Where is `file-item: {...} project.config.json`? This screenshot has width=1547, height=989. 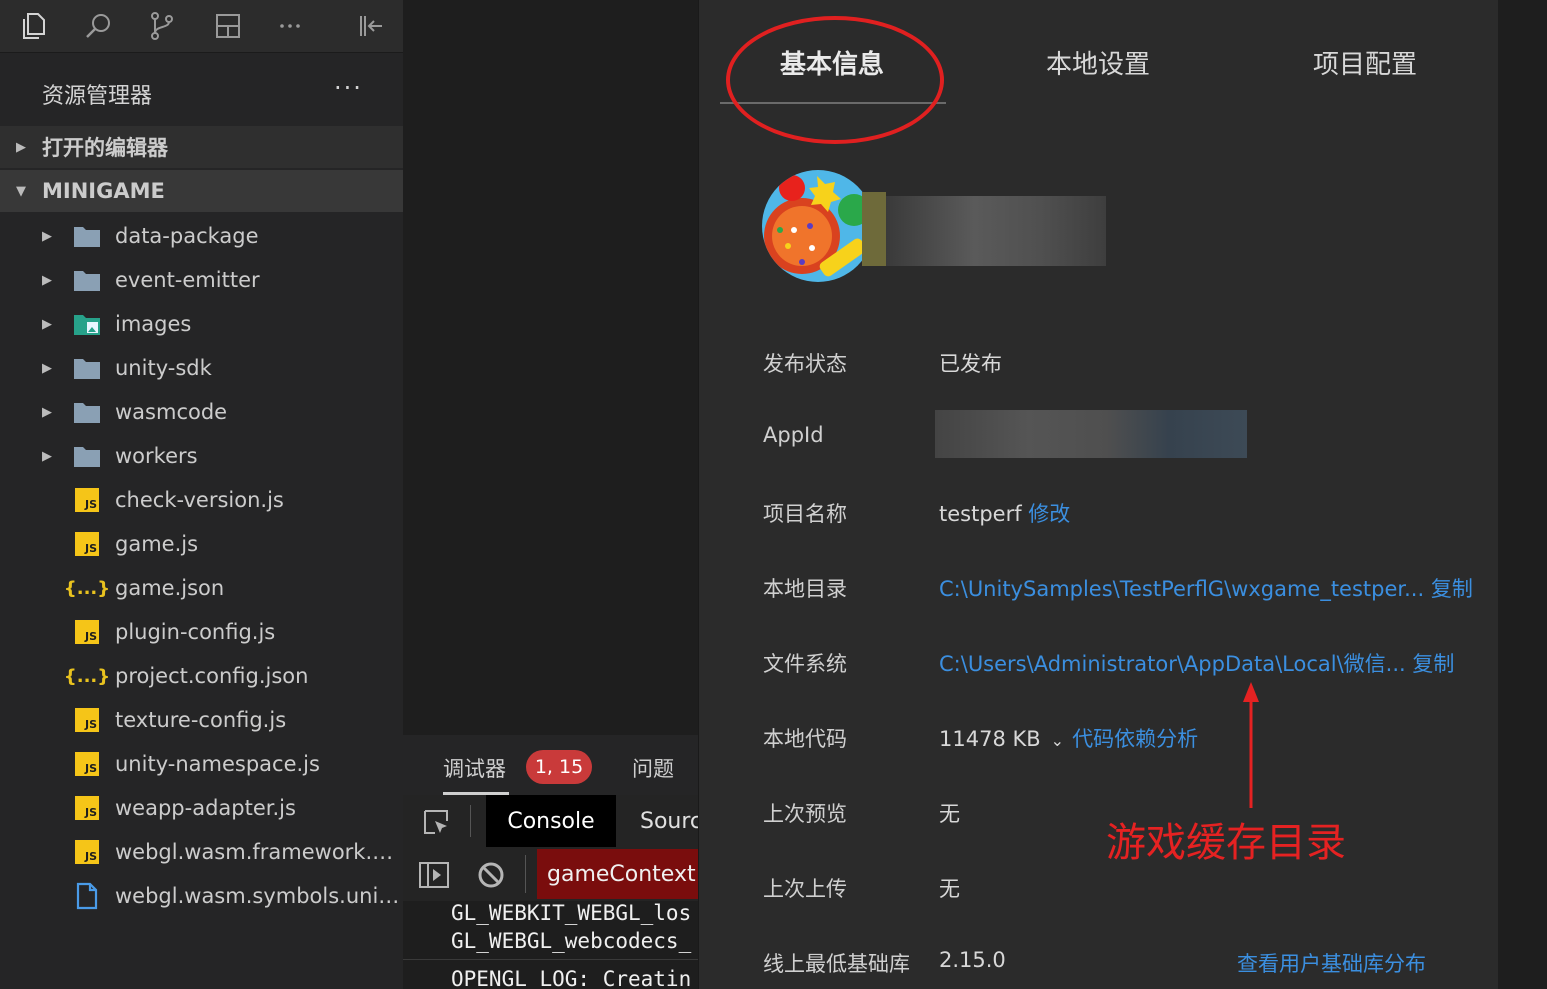
file-item: {...} project.config.json is located at coordinates (201, 676).